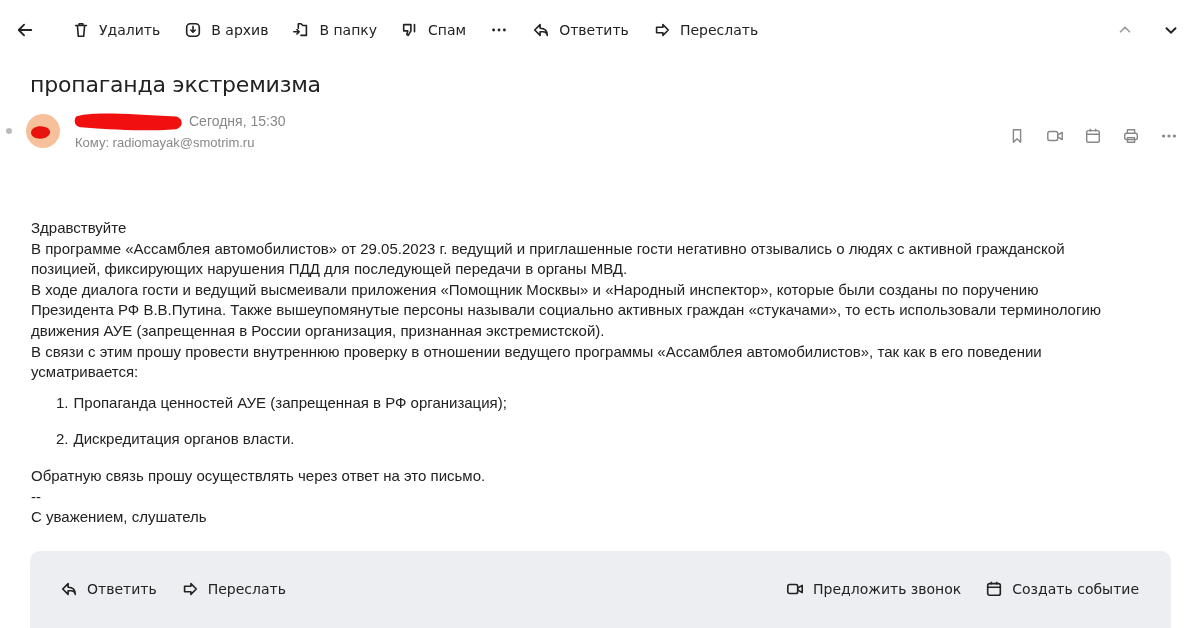 This screenshot has width=1200, height=628. What do you see at coordinates (874, 589) in the screenshot?
I see `suggest-call-button: Предложить звонок` at bounding box center [874, 589].